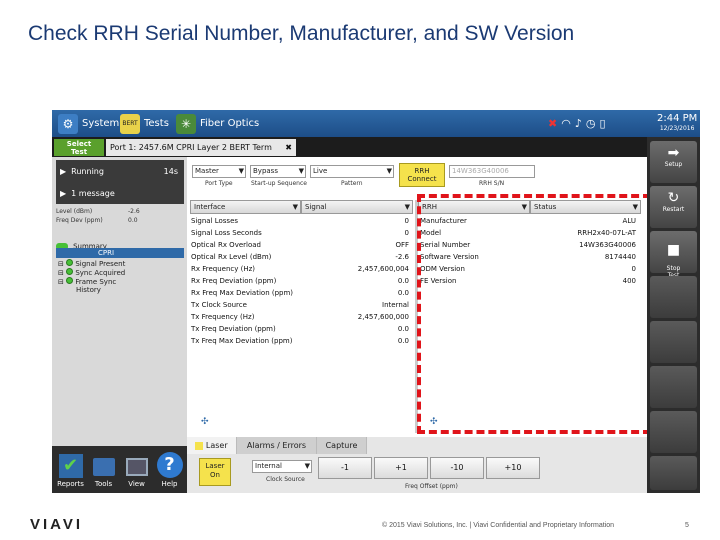 Image resolution: width=720 pixels, height=540 pixels. Describe the element at coordinates (513, 468) in the screenshot. I see `offset-plus-10-button: +10` at that location.